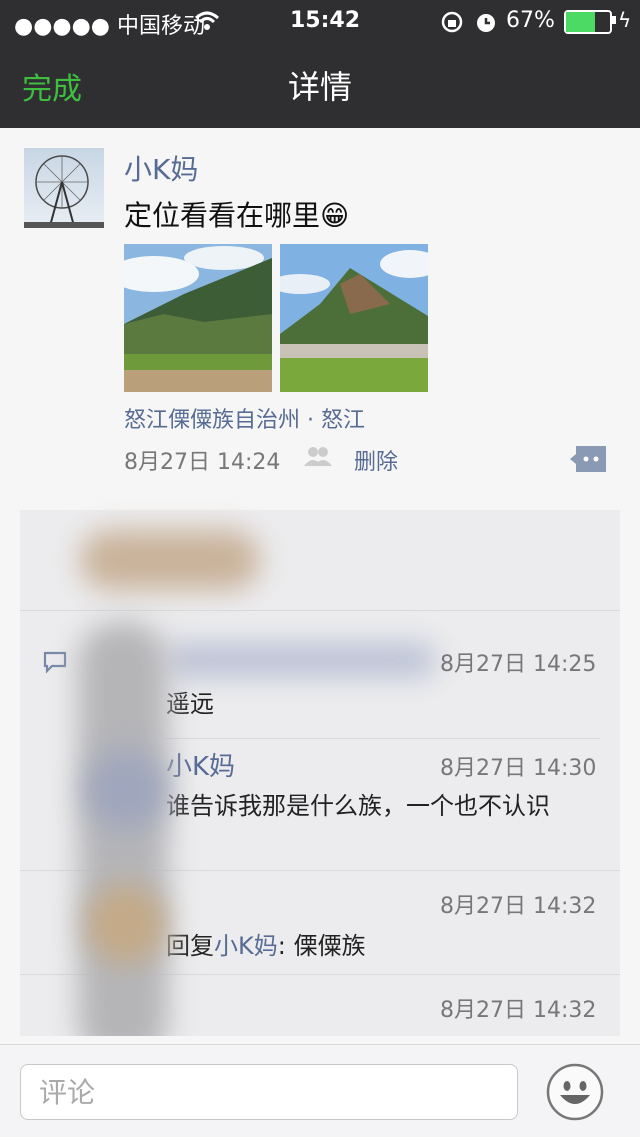 This screenshot has width=640, height=1137. I want to click on photo-2-image, so click(354, 318).